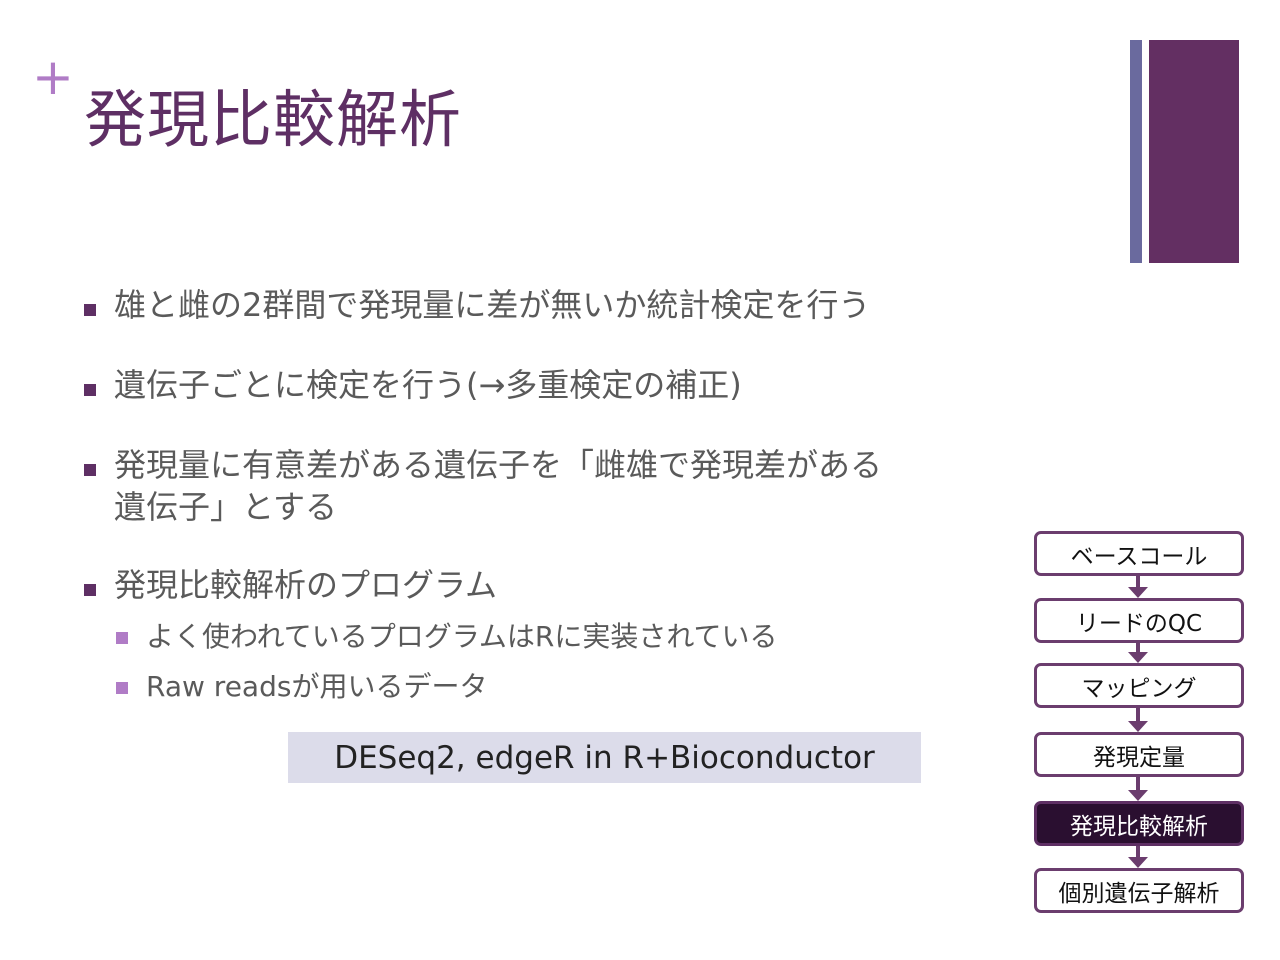 The height and width of the screenshot is (960, 1280). What do you see at coordinates (504, 585) in the screenshot?
I see `bullet-item: 発現比較解析のプログラム` at bounding box center [504, 585].